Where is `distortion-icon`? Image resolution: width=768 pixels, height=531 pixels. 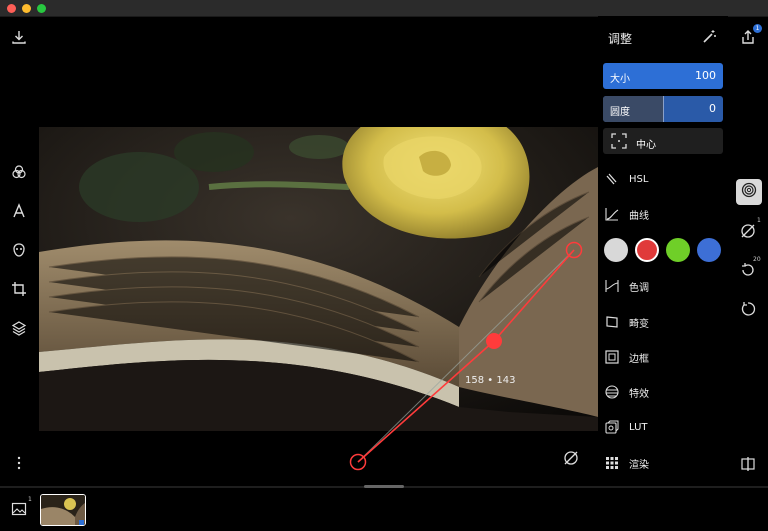
distortion-icon is located at coordinates (612, 322).